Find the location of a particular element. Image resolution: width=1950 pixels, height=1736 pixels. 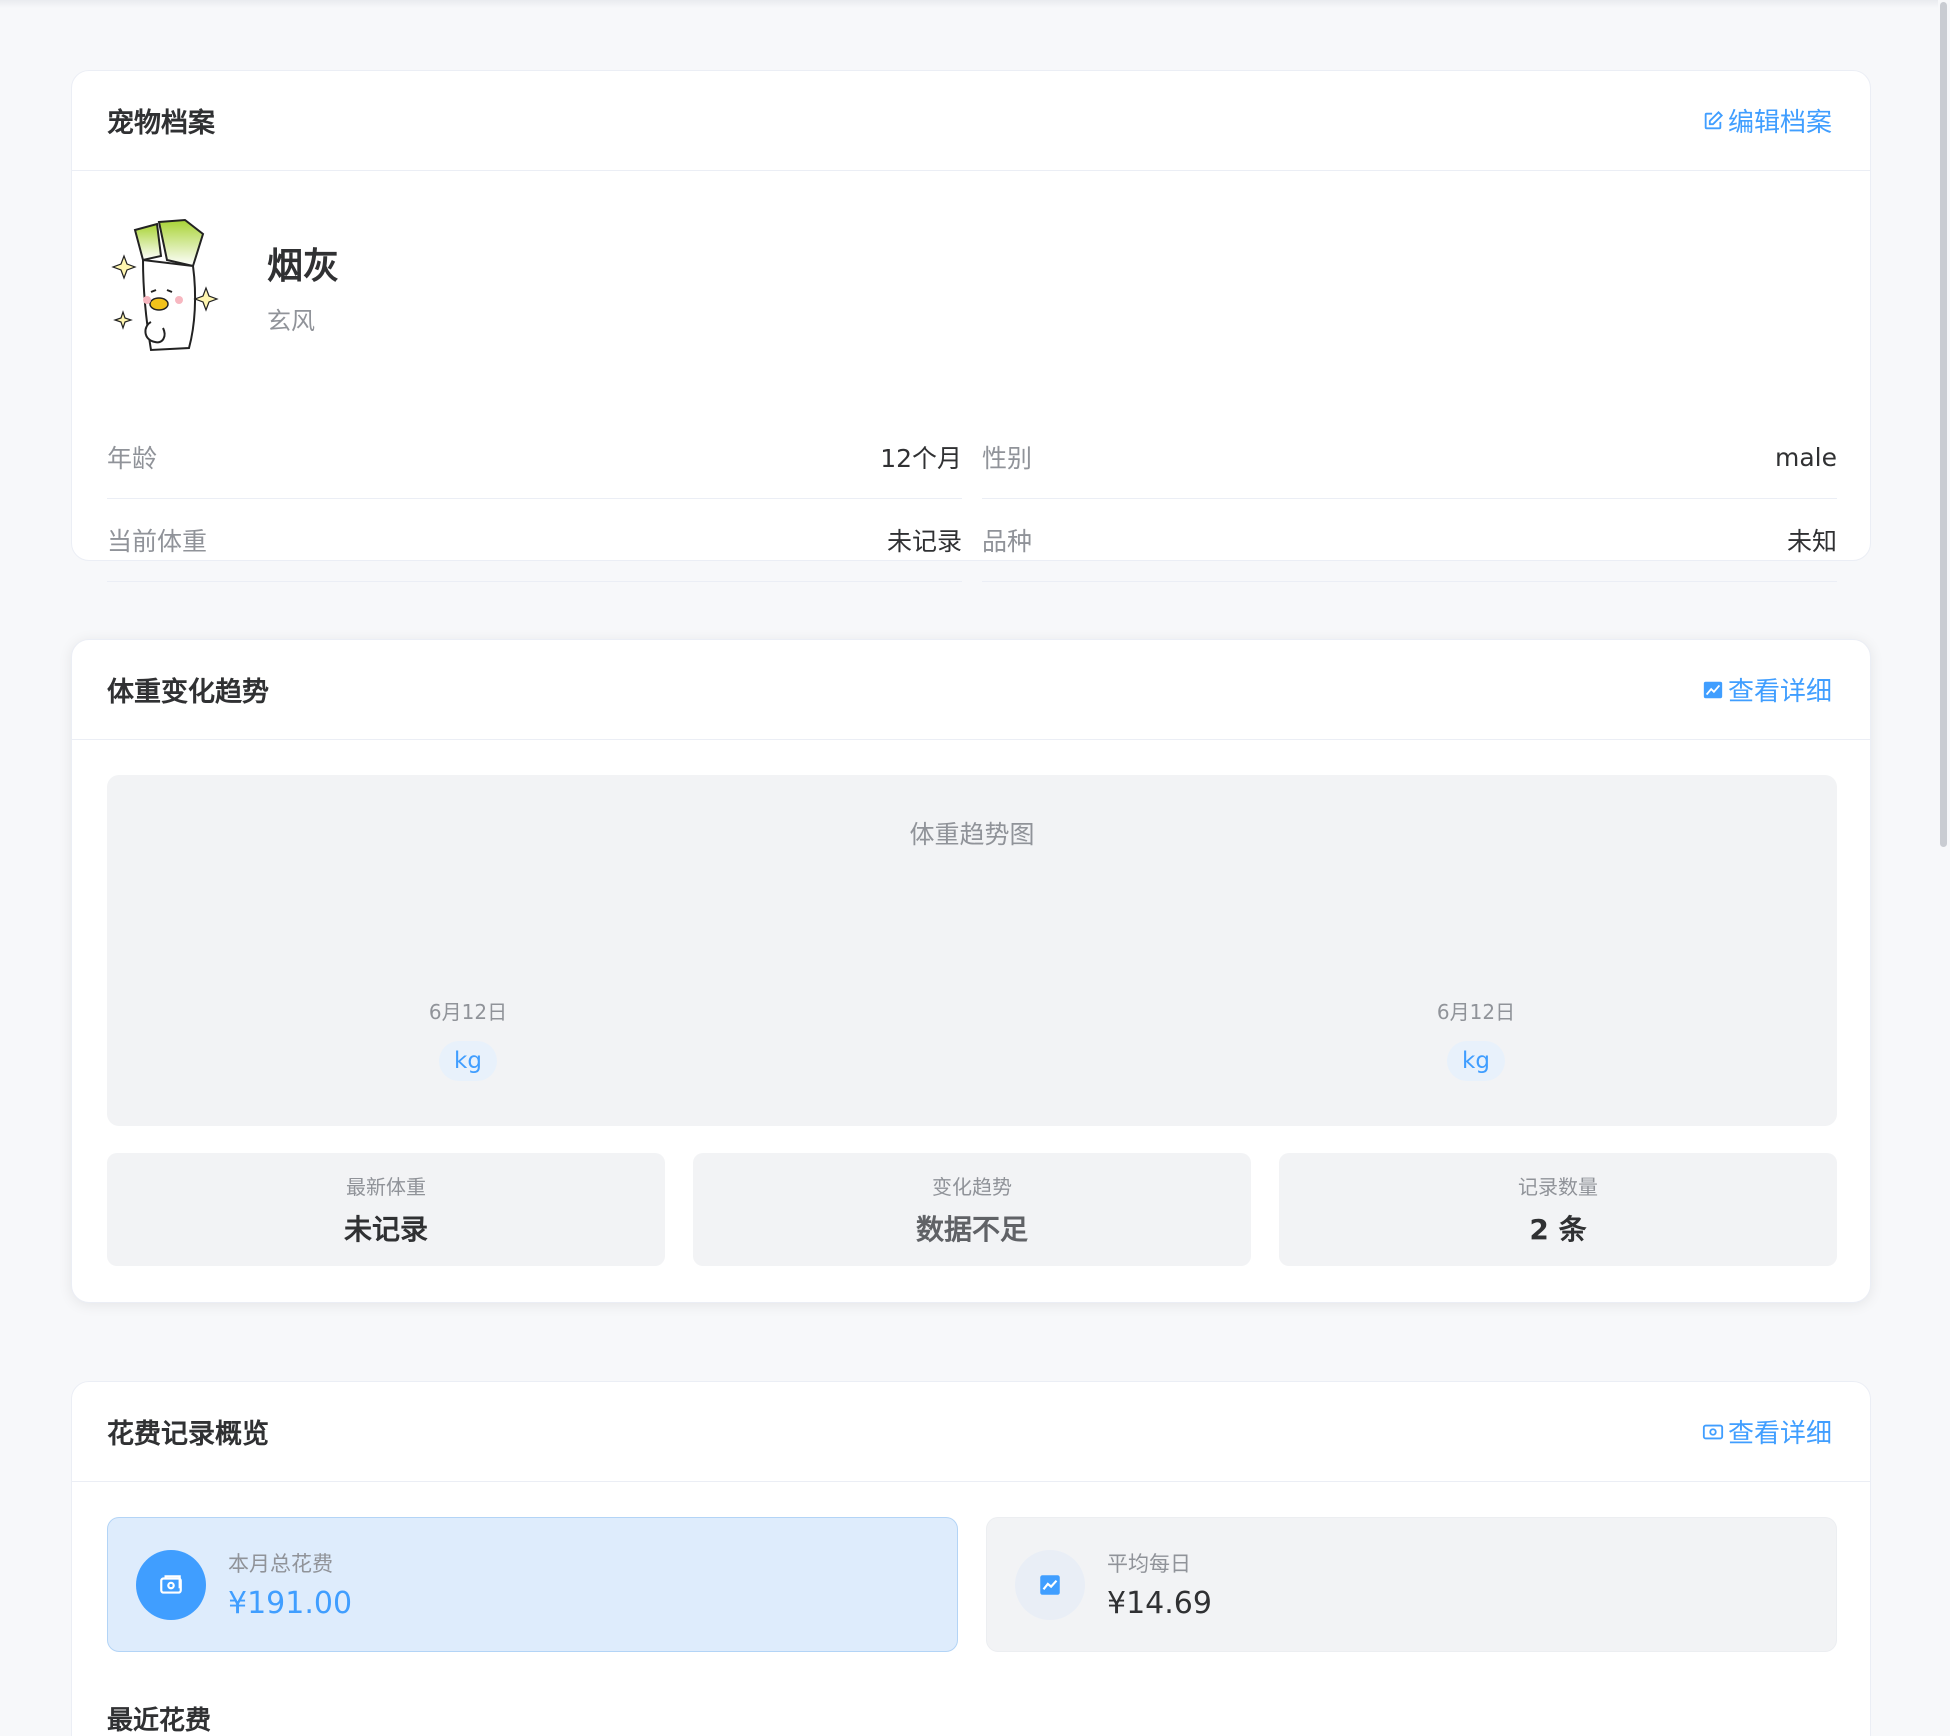

monthly-spend-text: 本月总花费 ¥191.00 is located at coordinates (290, 1584).